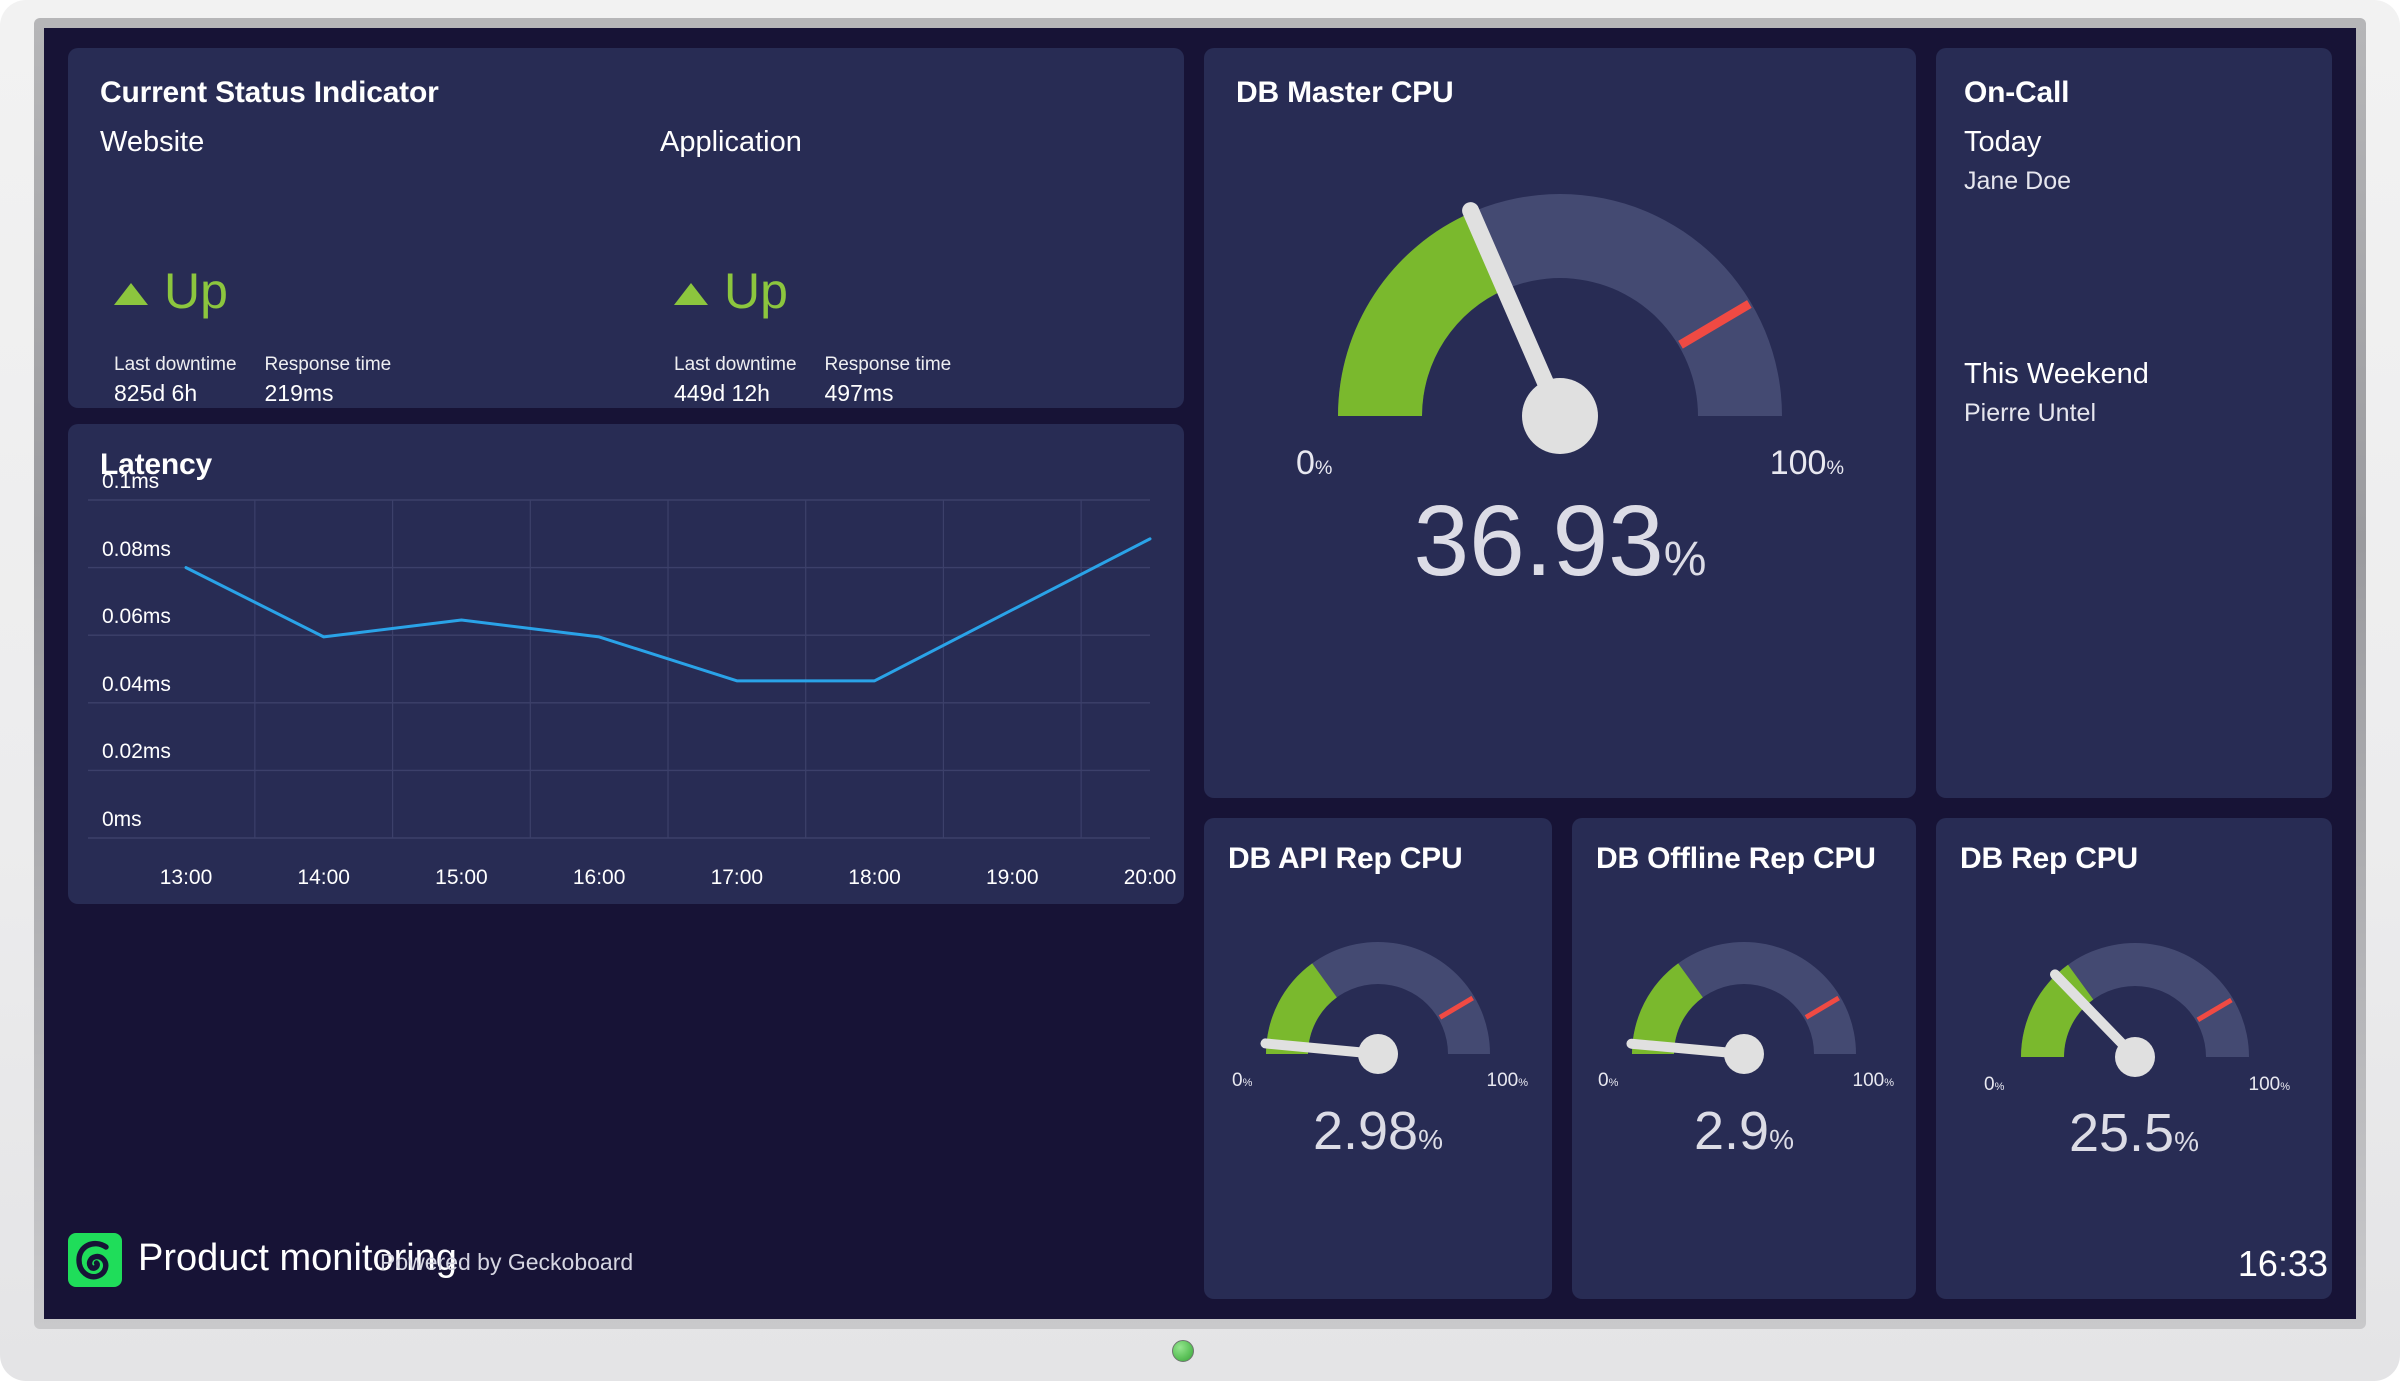 The height and width of the screenshot is (1381, 2400). Describe the element at coordinates (2003, 142) in the screenshot. I see `on-call-when-today: Today` at that location.